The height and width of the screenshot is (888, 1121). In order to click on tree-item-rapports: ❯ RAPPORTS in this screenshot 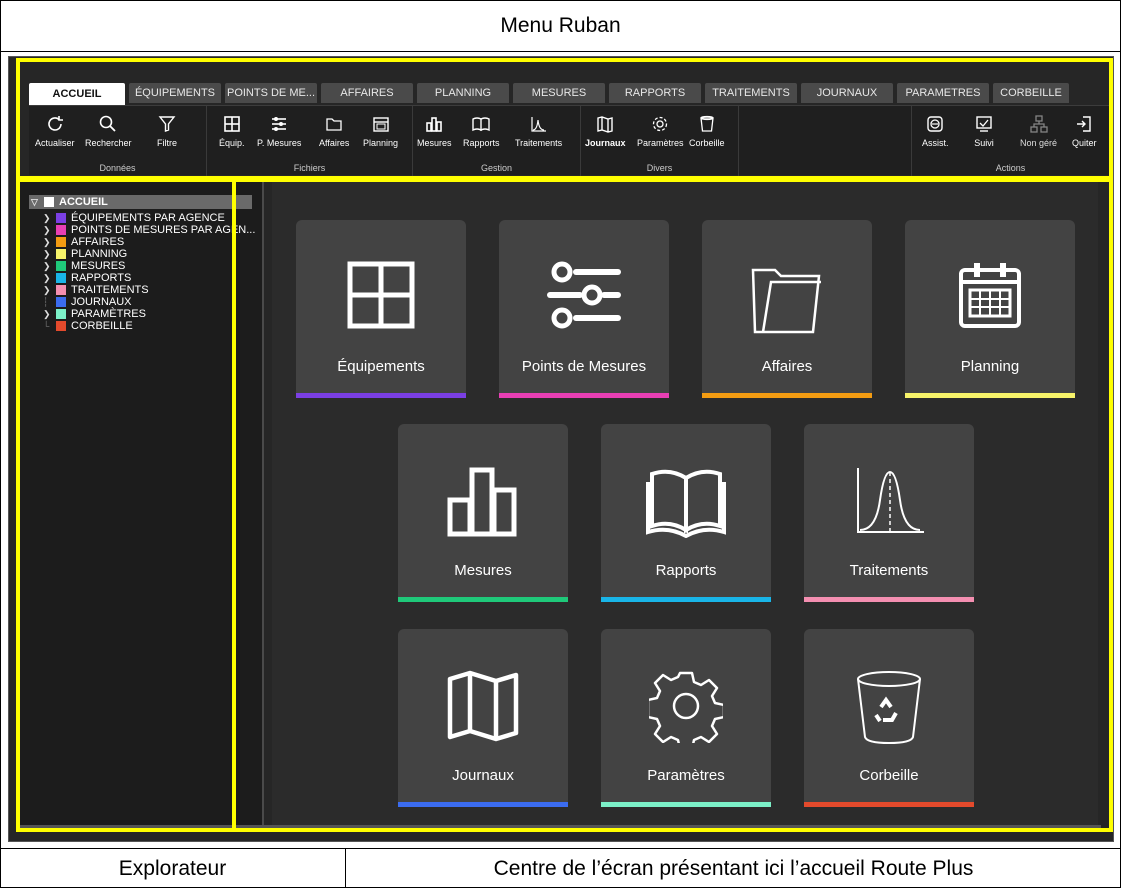, I will do `click(87, 278)`.